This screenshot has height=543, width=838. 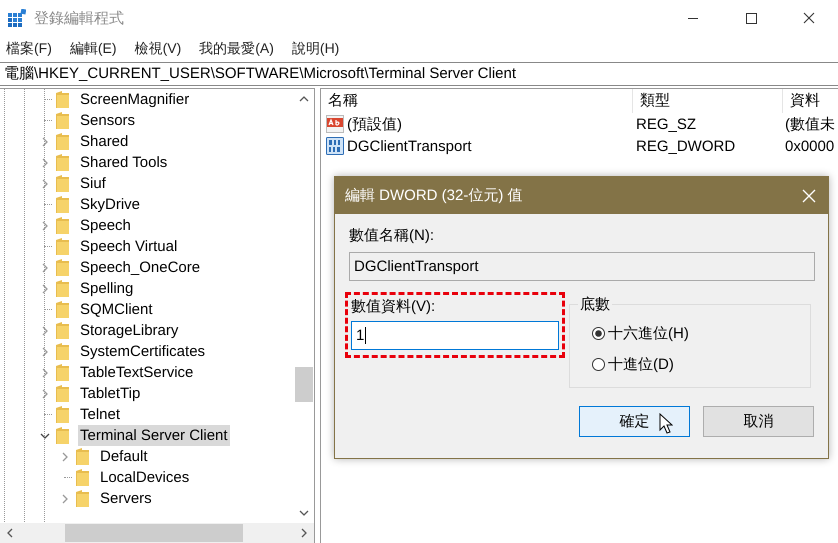 I want to click on tree-item: SkyDrive, so click(x=110, y=204).